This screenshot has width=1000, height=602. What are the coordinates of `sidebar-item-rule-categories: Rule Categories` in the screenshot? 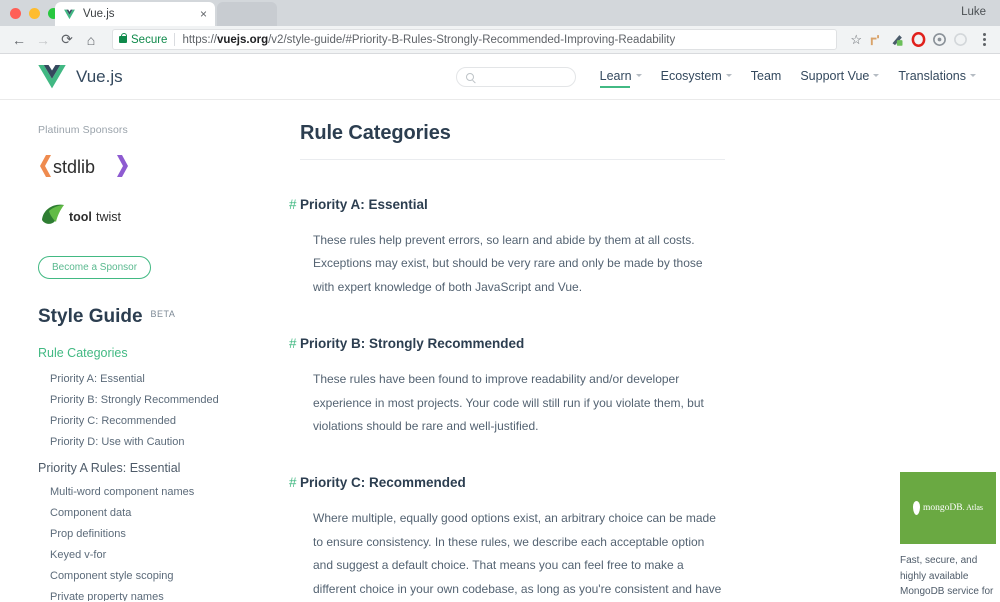 It's located at (139, 353).